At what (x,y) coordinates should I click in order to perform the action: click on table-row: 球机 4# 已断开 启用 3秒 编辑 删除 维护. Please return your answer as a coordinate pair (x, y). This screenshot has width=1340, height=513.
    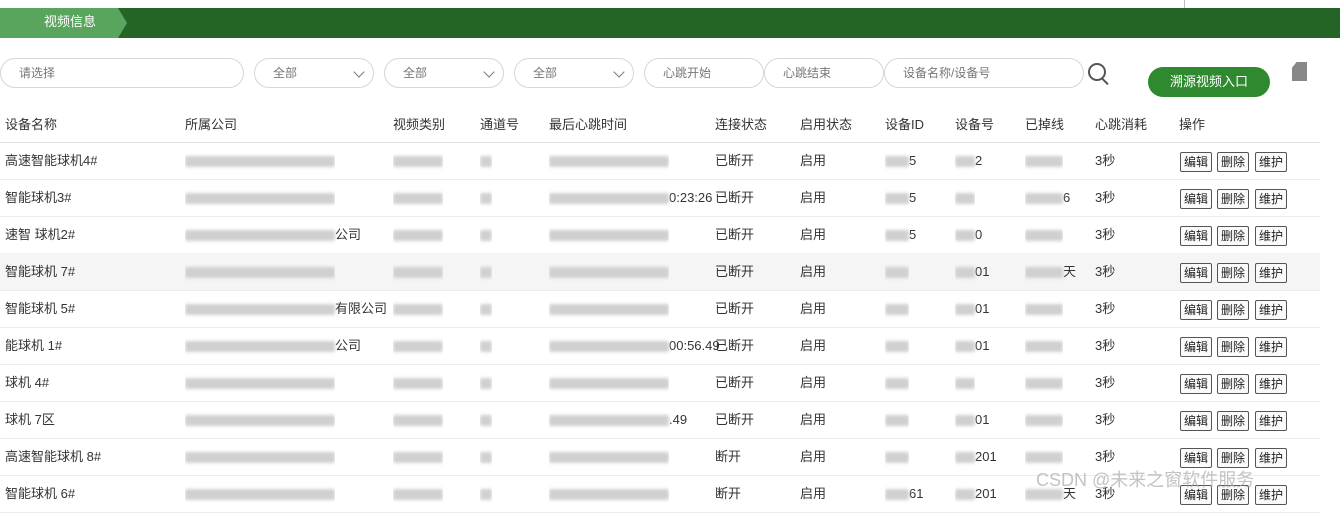
    Looking at the image, I should click on (660, 383).